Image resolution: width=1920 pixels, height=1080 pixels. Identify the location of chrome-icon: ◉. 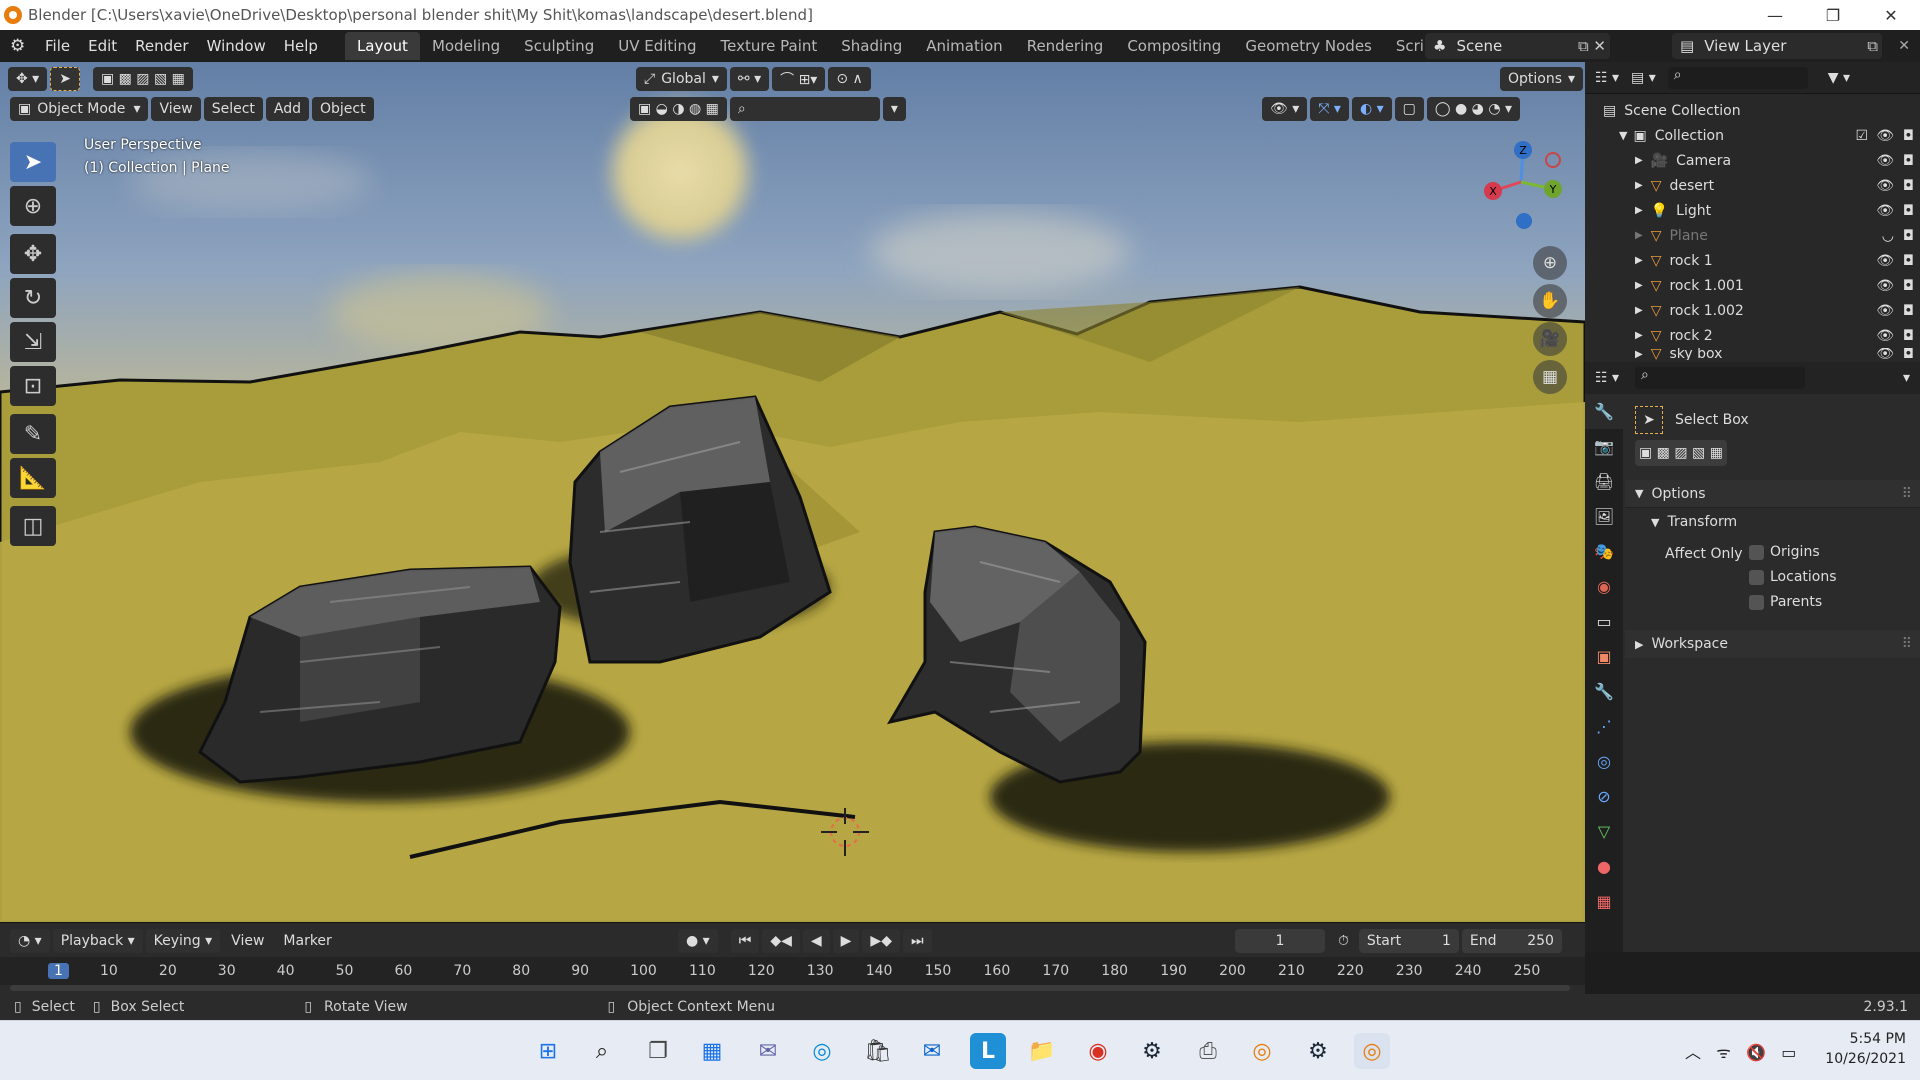
(1098, 1051).